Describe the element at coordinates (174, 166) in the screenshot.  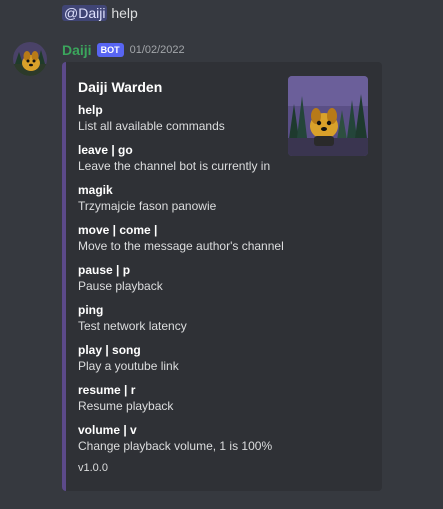
I see `field-value: Leave the channel bot is currently in` at that location.